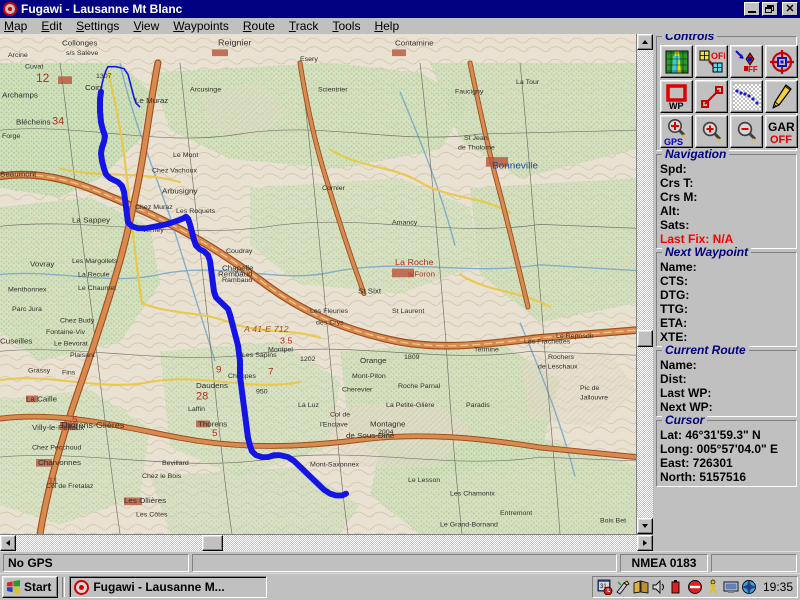 Image resolution: width=800 pixels, height=600 pixels. I want to click on cursor-lat: Lat: 46°31'59.3" N, so click(710, 435).